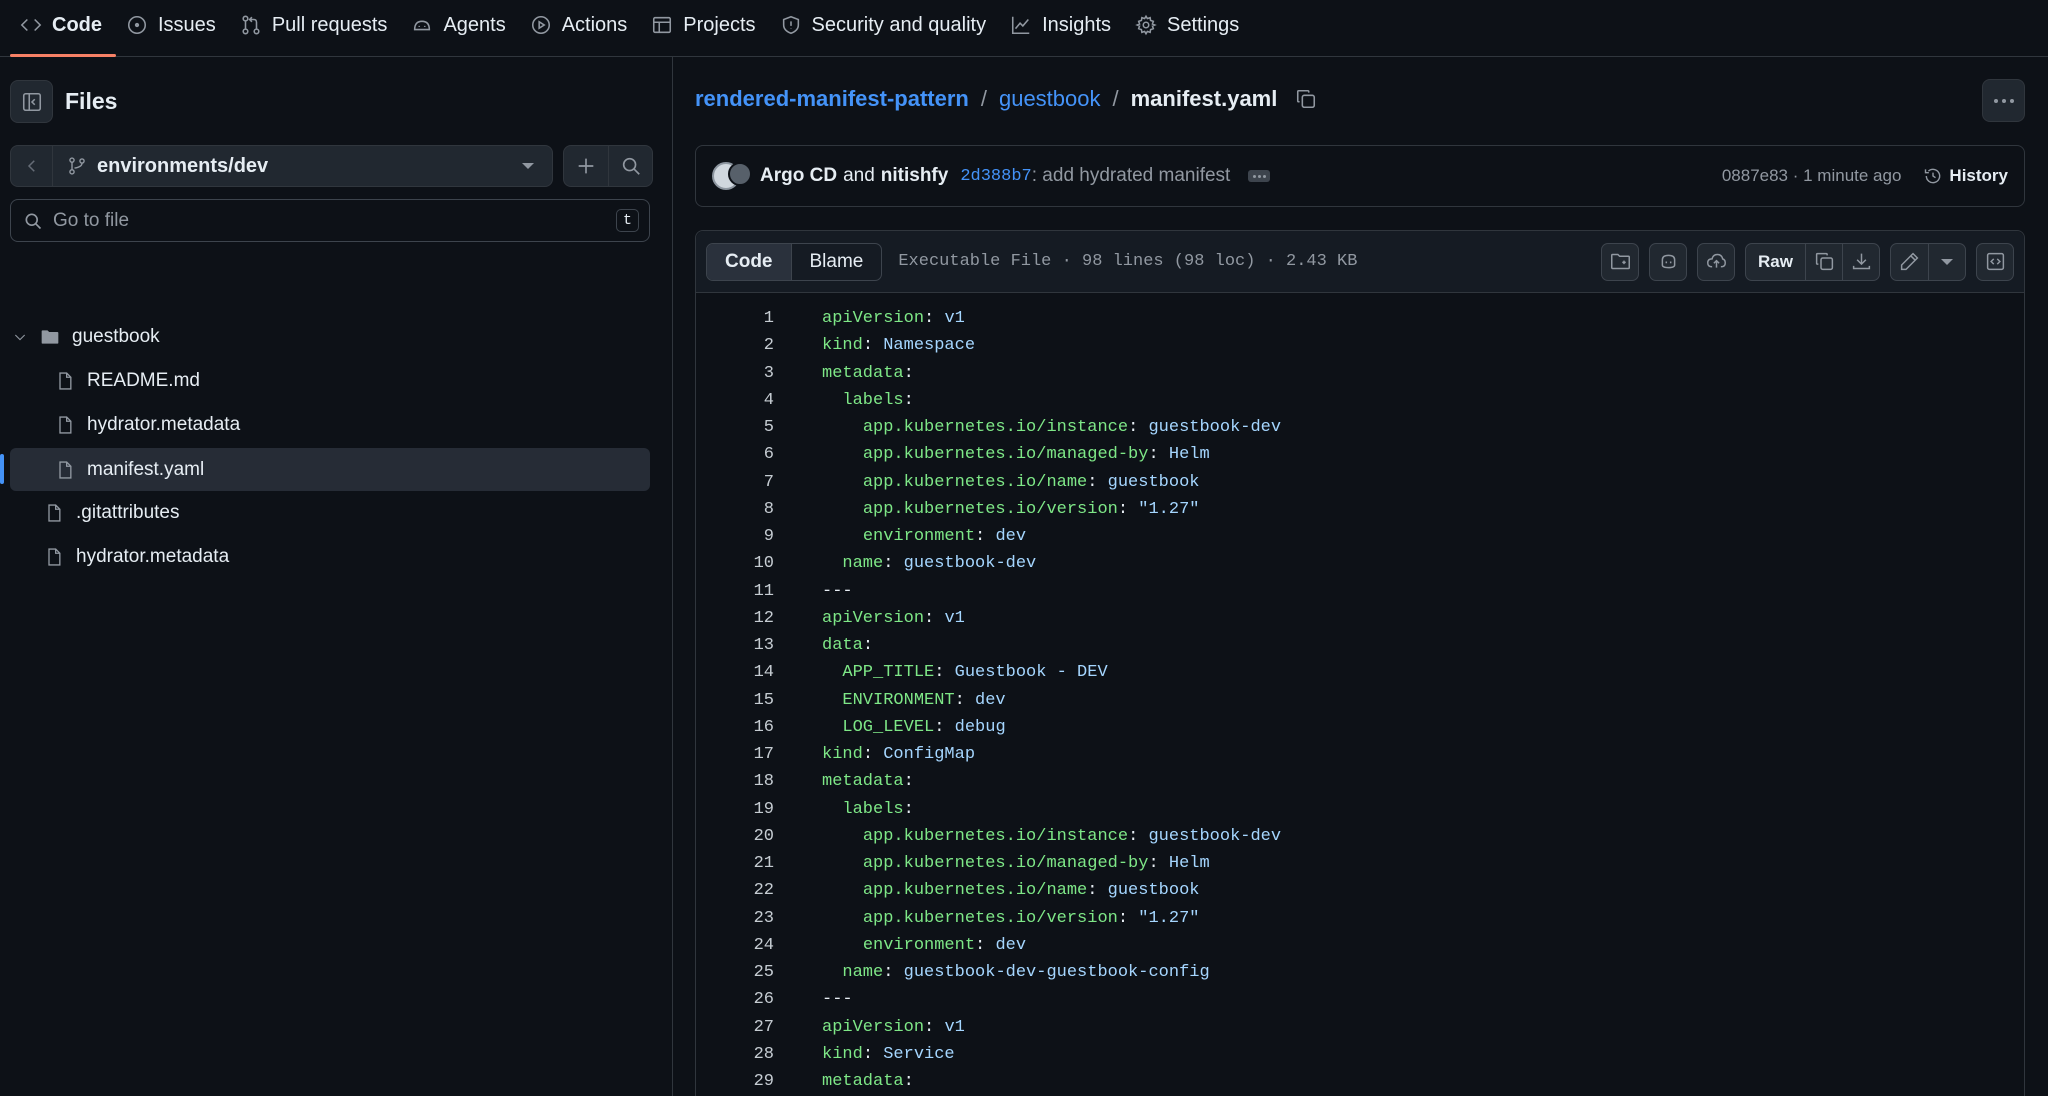 The image size is (2048, 1096). I want to click on tab-issues: Issues, so click(173, 25).